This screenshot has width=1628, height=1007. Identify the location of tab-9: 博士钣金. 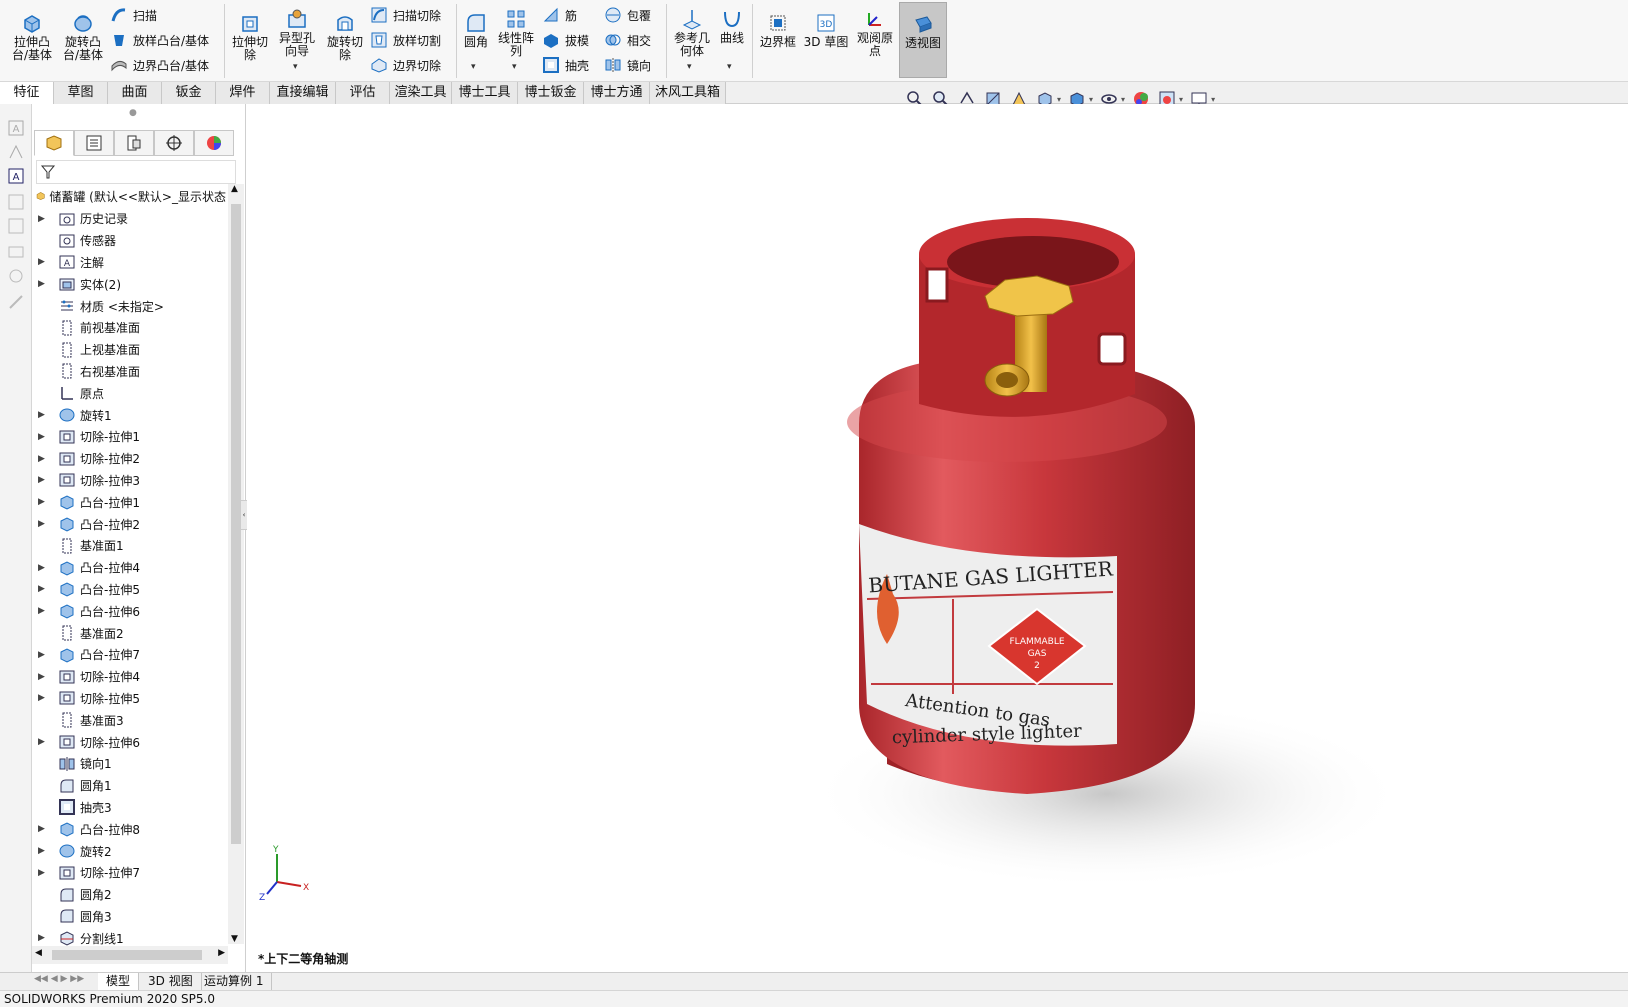
(551, 93).